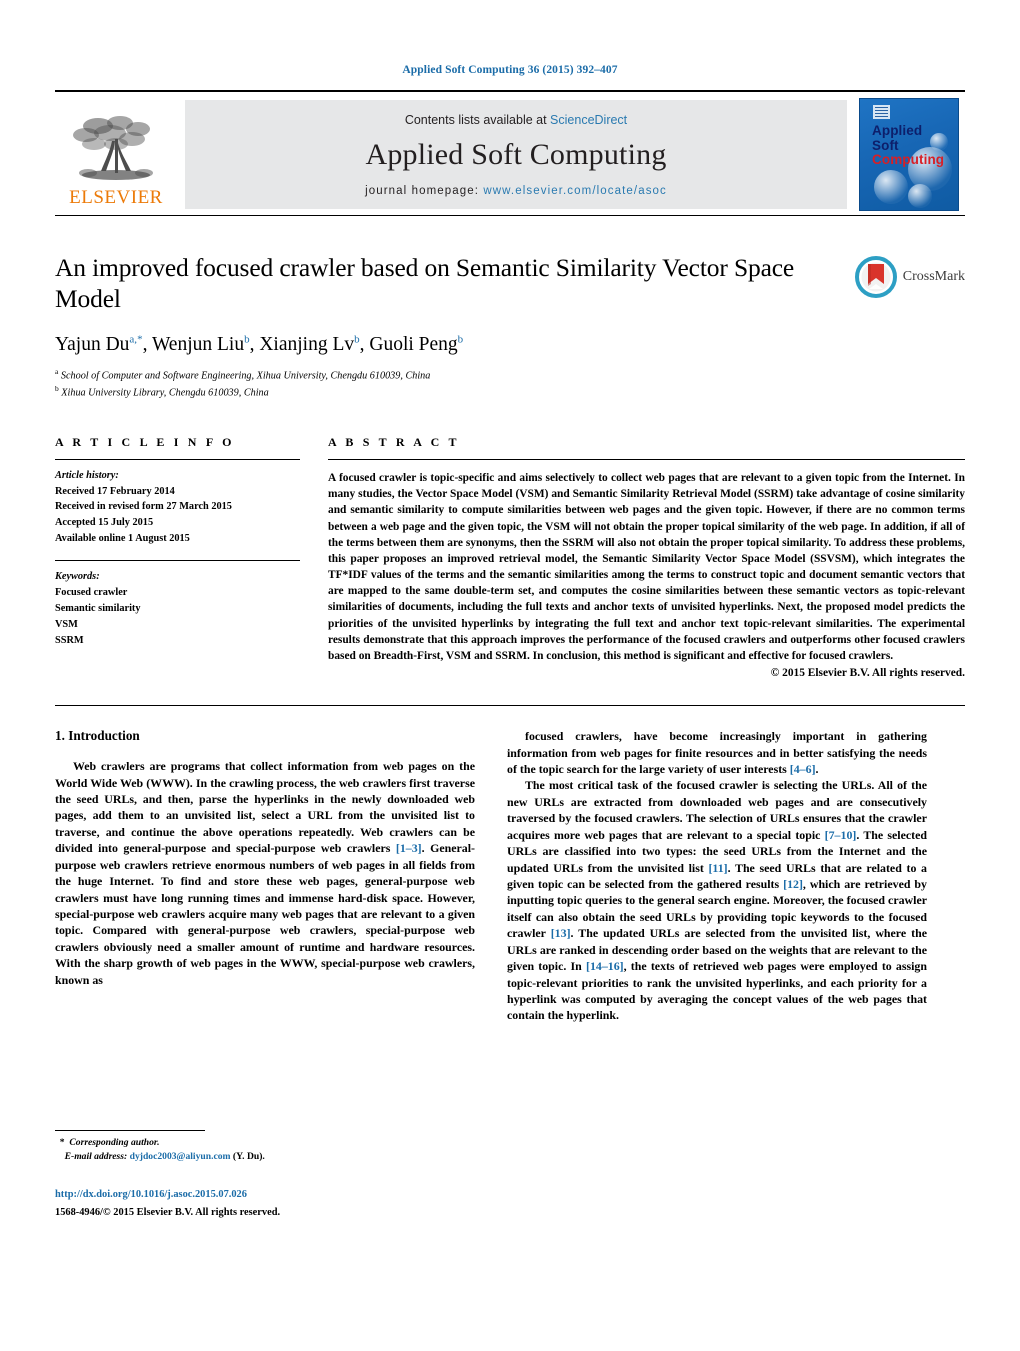 The height and width of the screenshot is (1351, 1020). I want to click on journal-title: Applied Soft Computing, so click(516, 154).